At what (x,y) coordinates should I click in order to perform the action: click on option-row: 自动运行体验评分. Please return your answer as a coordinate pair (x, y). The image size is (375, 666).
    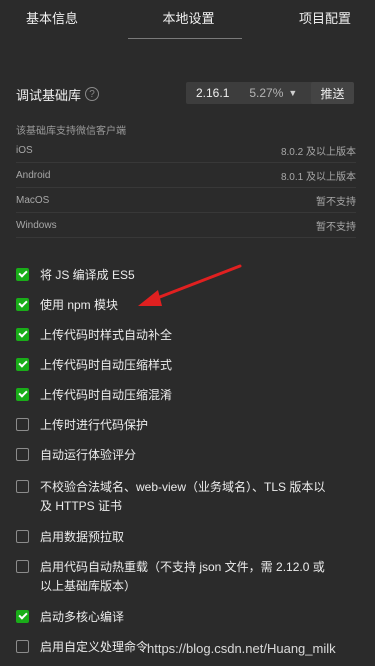
    Looking at the image, I should click on (176, 455).